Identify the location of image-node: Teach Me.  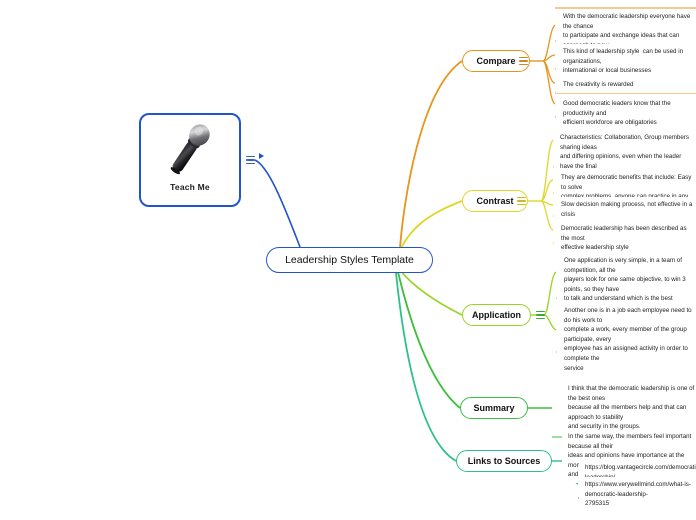
(190, 160).